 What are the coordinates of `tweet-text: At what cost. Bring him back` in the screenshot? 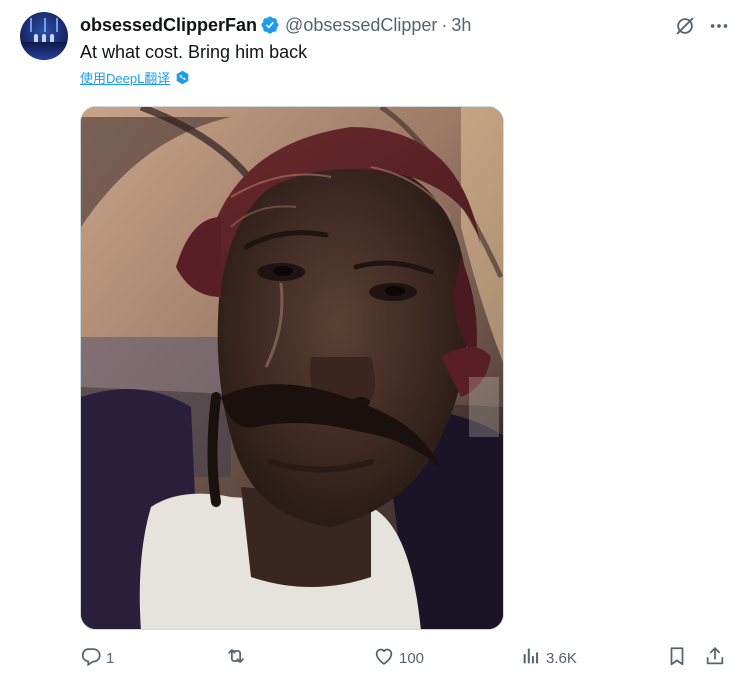 It's located at (194, 52).